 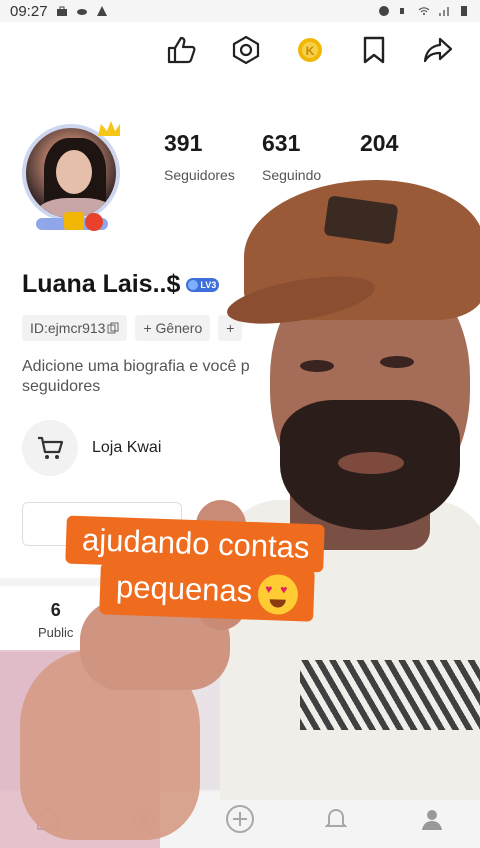 What do you see at coordinates (132, 328) in the screenshot?
I see `profile-chips: ID:ejmcr913 + Gênero +` at bounding box center [132, 328].